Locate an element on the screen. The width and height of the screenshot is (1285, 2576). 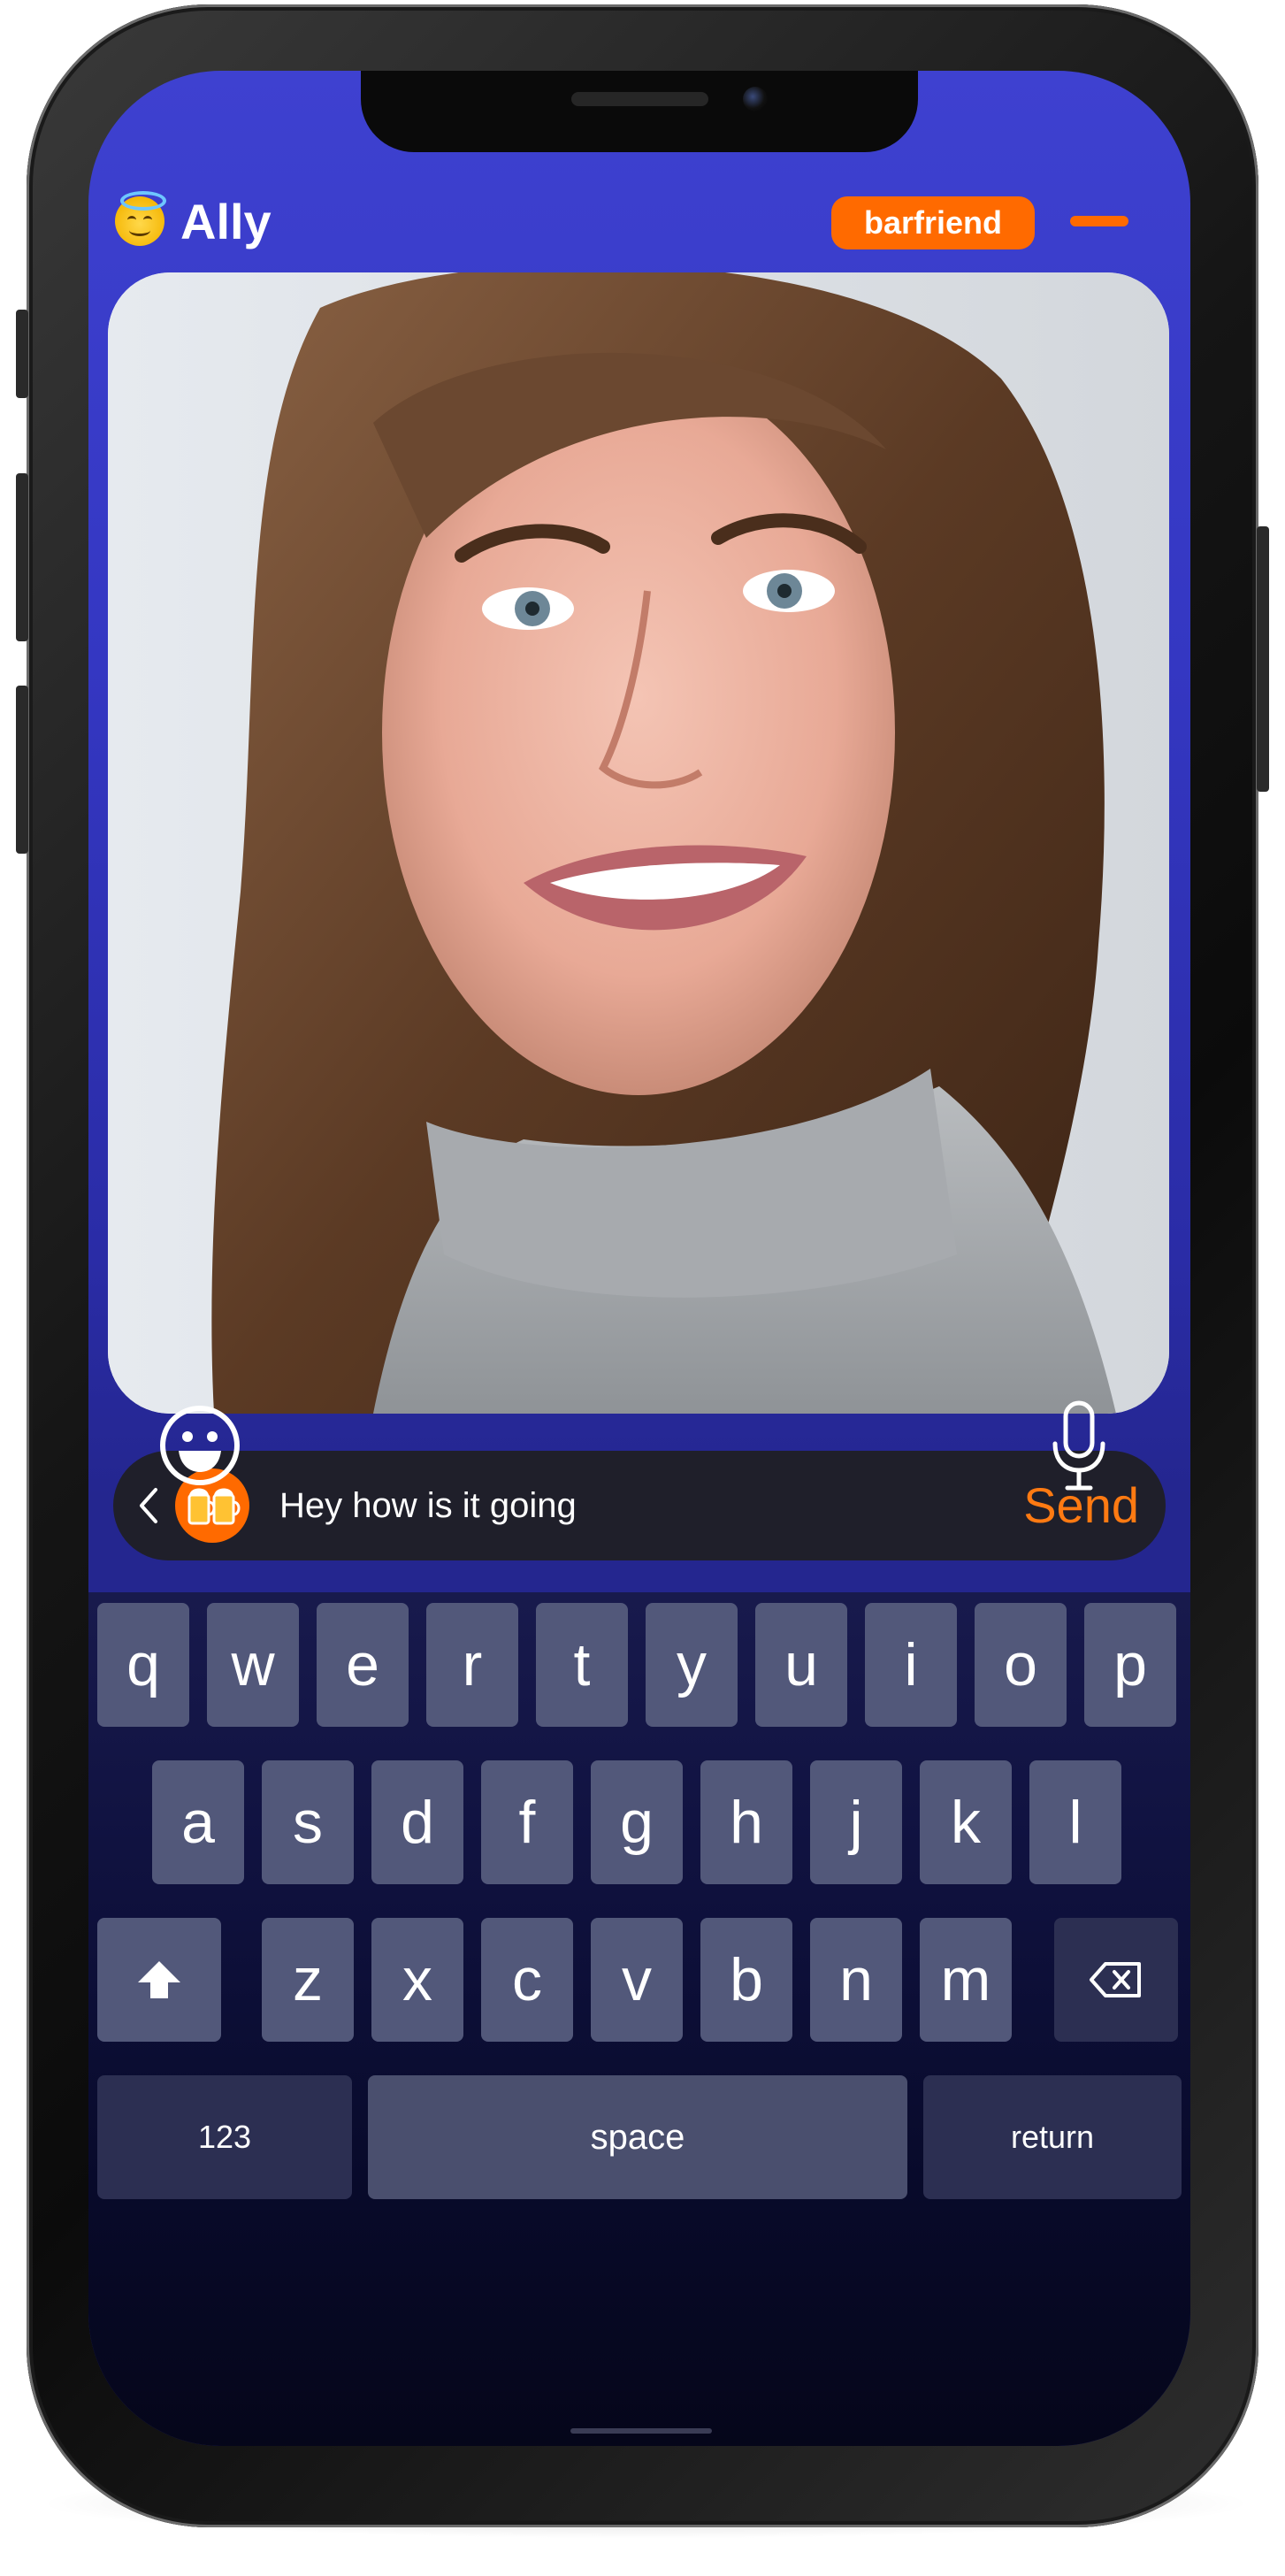
return-key: return is located at coordinates (1052, 2137).